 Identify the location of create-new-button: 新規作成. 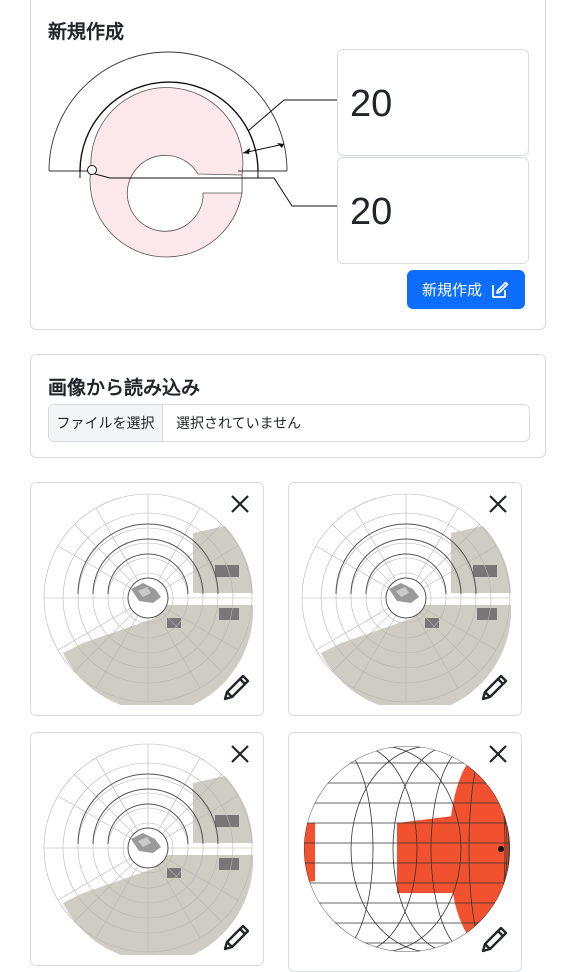
(466, 289).